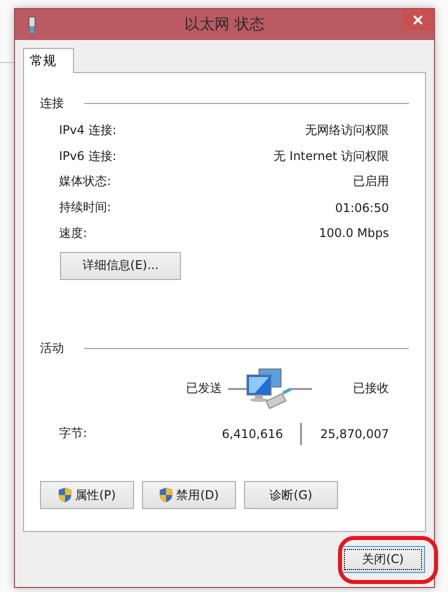 This screenshot has width=448, height=592. I want to click on network-cable-icon, so click(32, 25).